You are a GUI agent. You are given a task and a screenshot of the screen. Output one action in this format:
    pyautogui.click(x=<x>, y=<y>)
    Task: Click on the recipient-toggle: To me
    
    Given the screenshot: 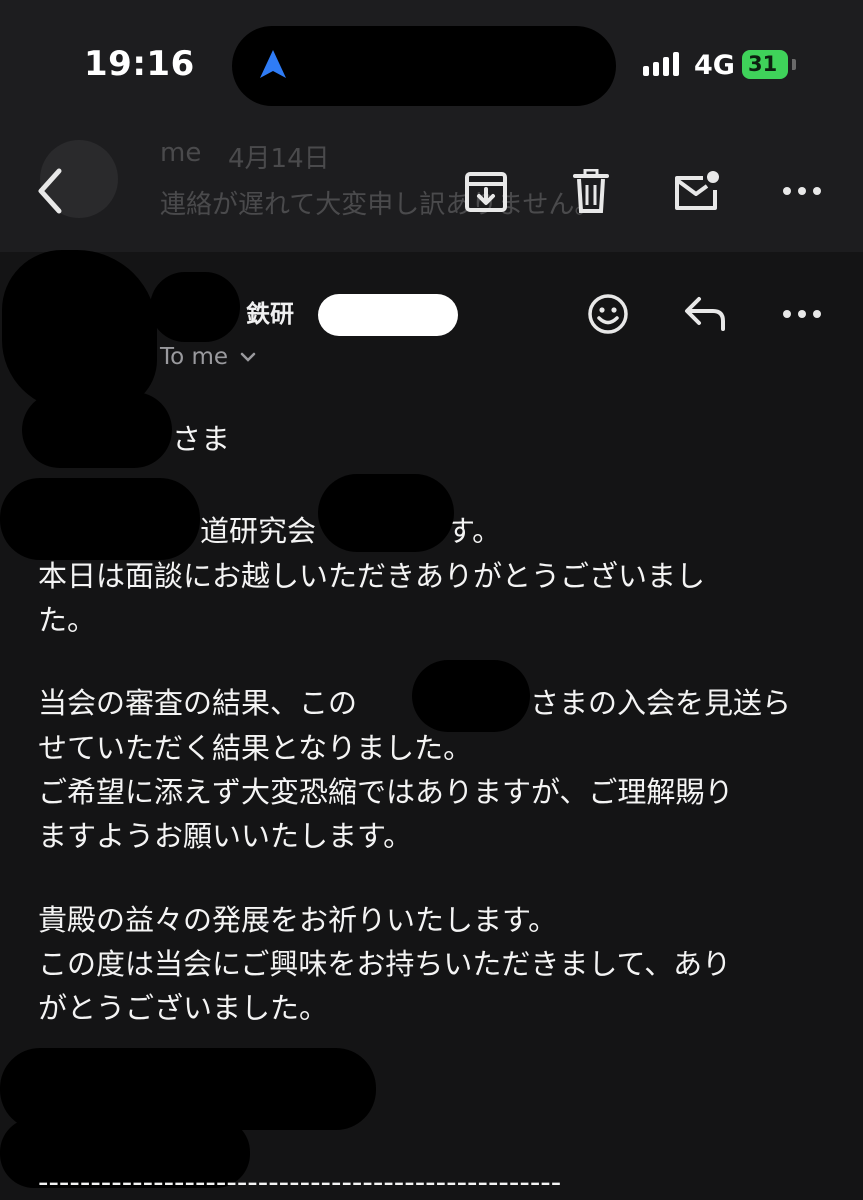 What is the action you would take?
    pyautogui.click(x=208, y=357)
    